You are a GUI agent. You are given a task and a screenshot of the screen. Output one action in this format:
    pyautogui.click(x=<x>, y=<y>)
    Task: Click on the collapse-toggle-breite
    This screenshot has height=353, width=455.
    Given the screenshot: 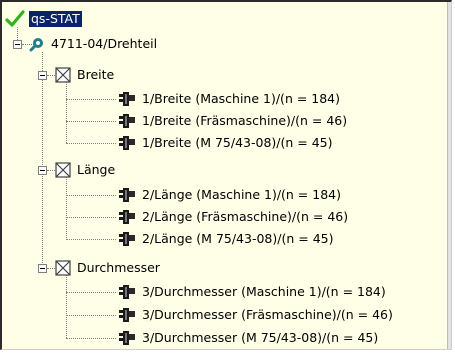 What is the action you would take?
    pyautogui.click(x=42, y=75)
    